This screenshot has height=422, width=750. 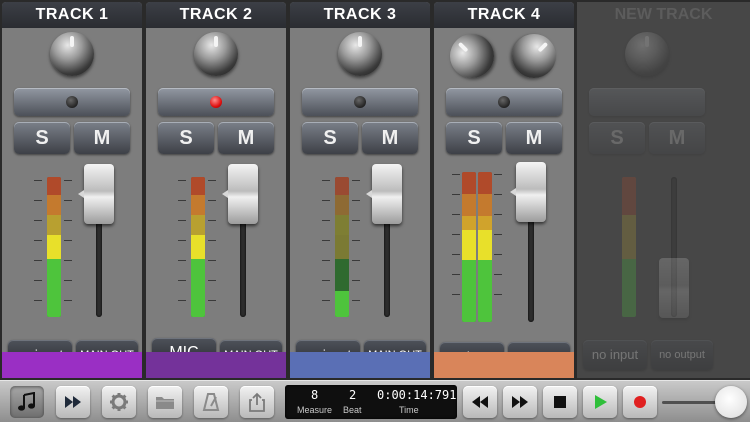 I want to click on track-title: TRACK 2, so click(x=216, y=15).